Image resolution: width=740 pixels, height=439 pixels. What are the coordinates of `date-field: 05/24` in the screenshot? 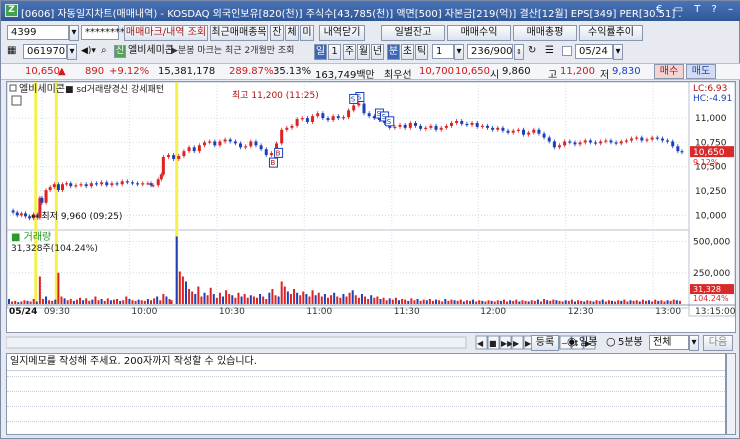 It's located at (594, 51).